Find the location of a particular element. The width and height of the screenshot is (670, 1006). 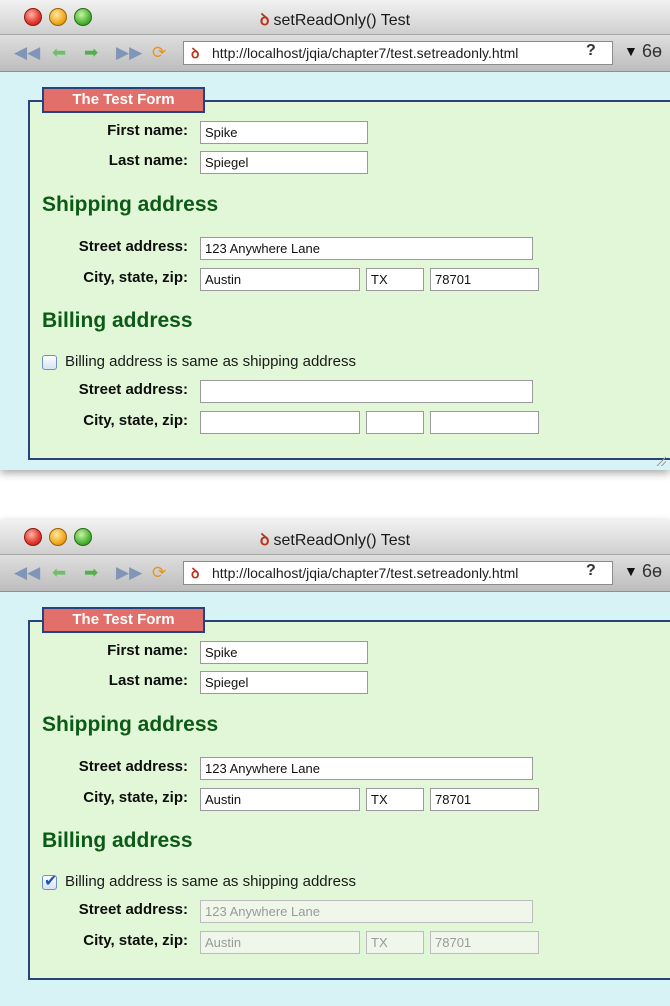

bill-zip-field is located at coordinates (484, 422).